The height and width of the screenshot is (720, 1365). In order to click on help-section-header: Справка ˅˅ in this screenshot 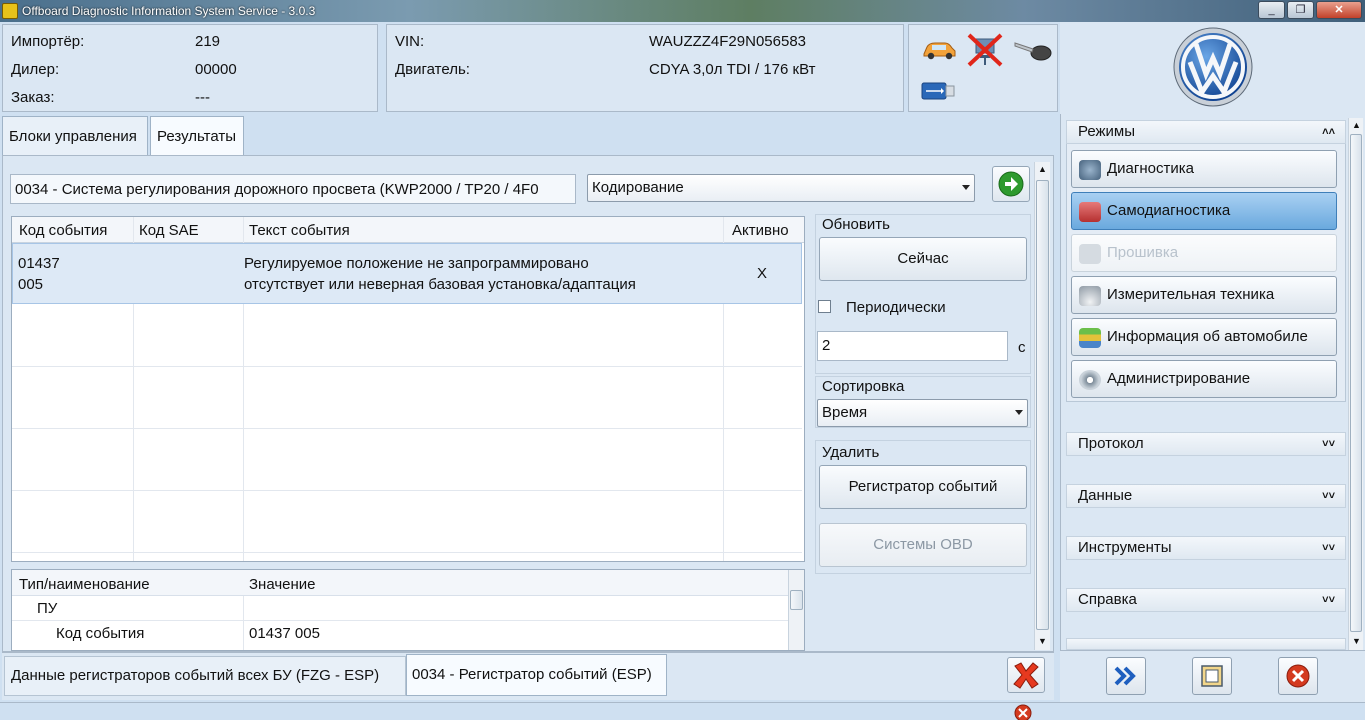, I will do `click(1206, 600)`.